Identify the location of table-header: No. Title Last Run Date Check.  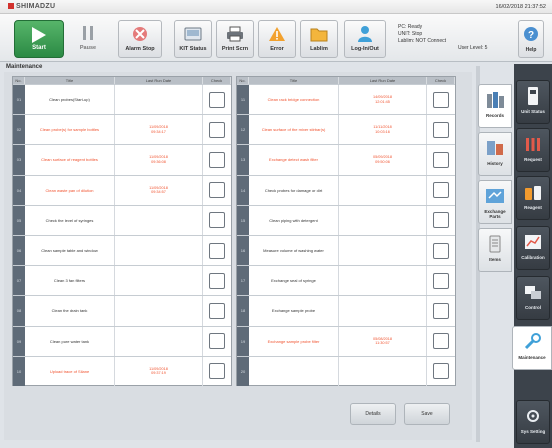
(122, 80).